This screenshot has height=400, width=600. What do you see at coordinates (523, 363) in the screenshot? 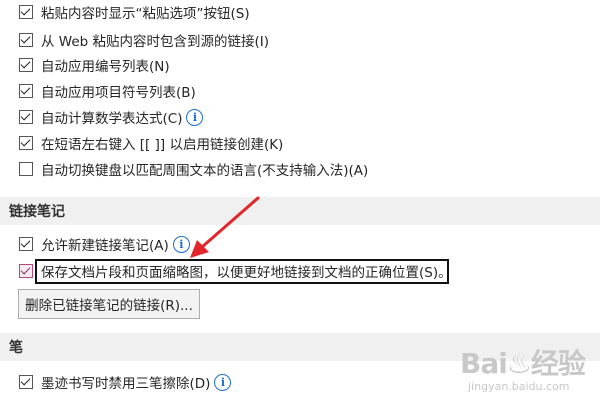
I see `watermark-logo: Bai♨经验` at bounding box center [523, 363].